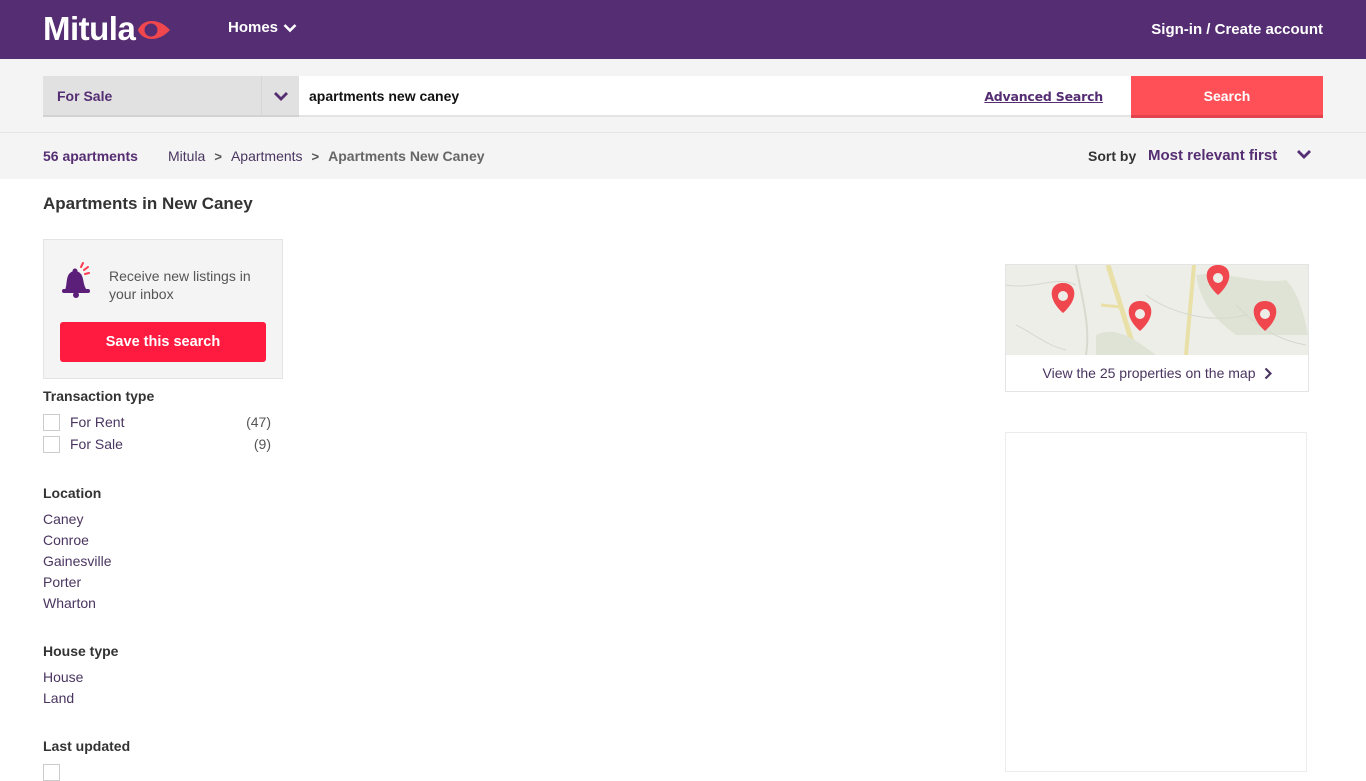 Image resolution: width=1366 pixels, height=781 pixels. What do you see at coordinates (1268, 373) in the screenshot?
I see `chevron-right-icon` at bounding box center [1268, 373].